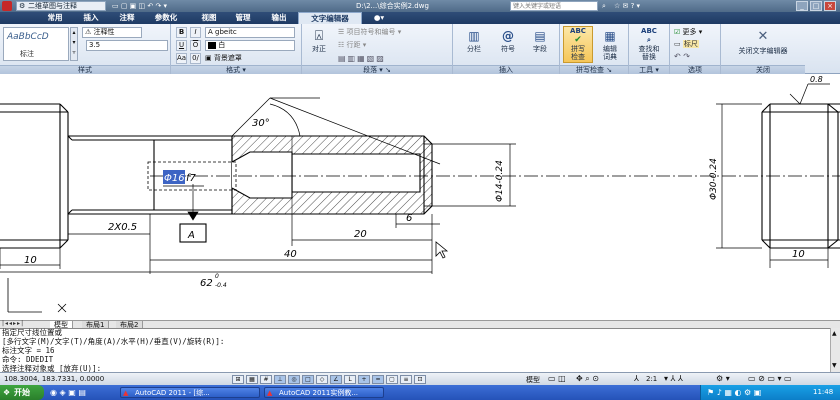 The width and height of the screenshot is (840, 400). I want to click on paragraph-panel: ⍓ 对正 ☰ 项目符号和编号 ▾ ☷ 行距 ▾ ▤▥▦▧▨ 段落 ▾ ↘, so click(377, 49).